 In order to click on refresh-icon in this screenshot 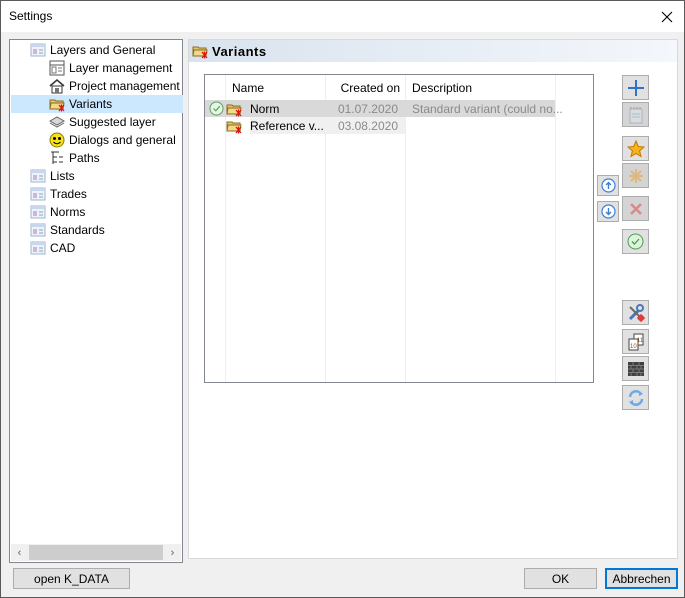, I will do `click(635, 397)`.